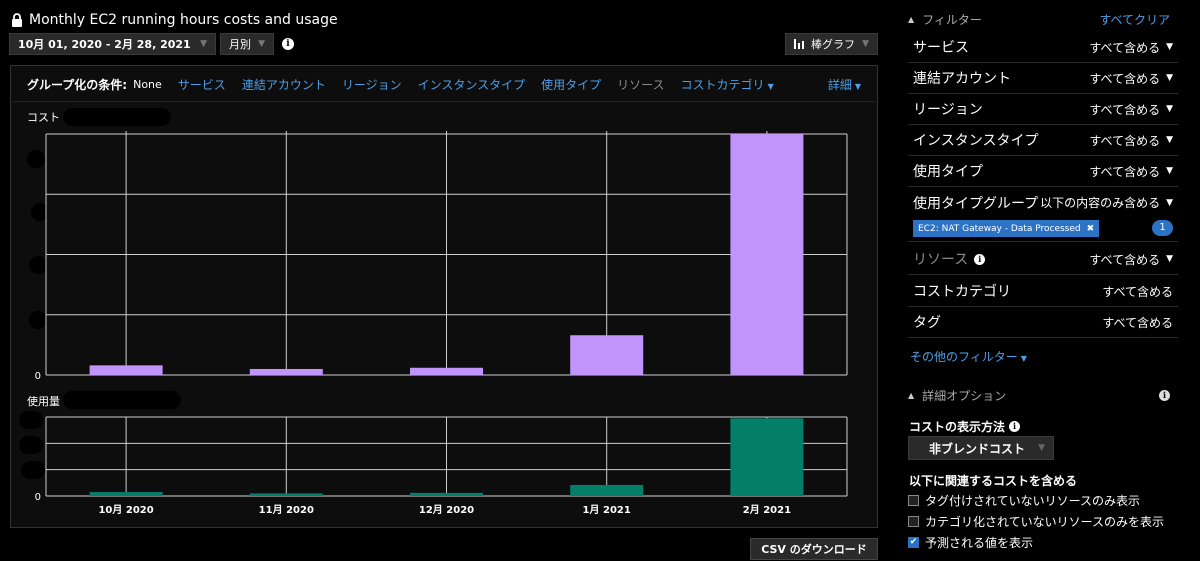 This screenshot has height=561, width=1200. I want to click on selected-tags: EC2: NAT Gateway - Data Processed ✖ 1, so click(1043, 230).